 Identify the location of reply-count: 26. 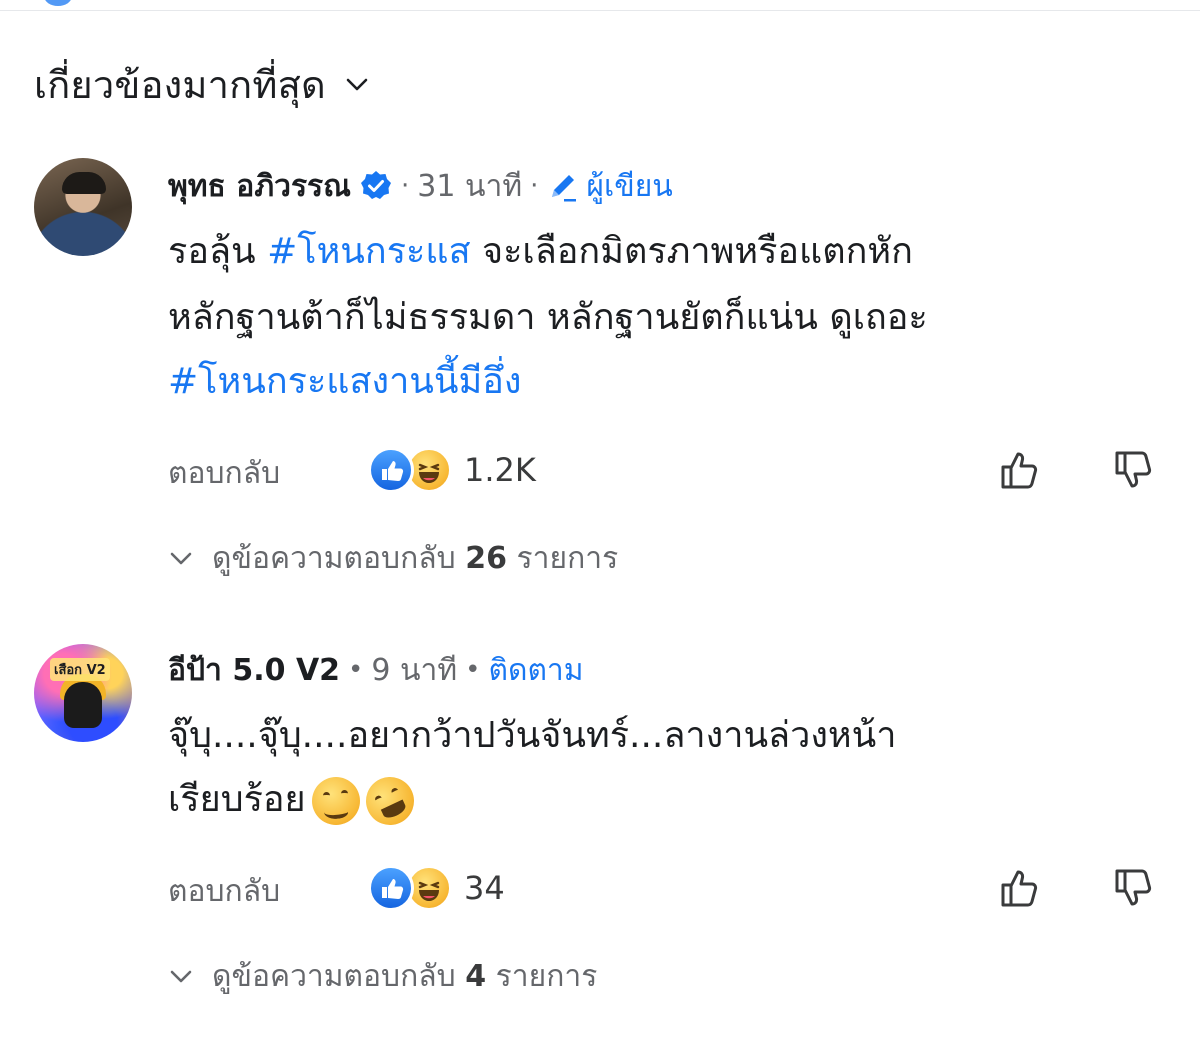
(486, 558).